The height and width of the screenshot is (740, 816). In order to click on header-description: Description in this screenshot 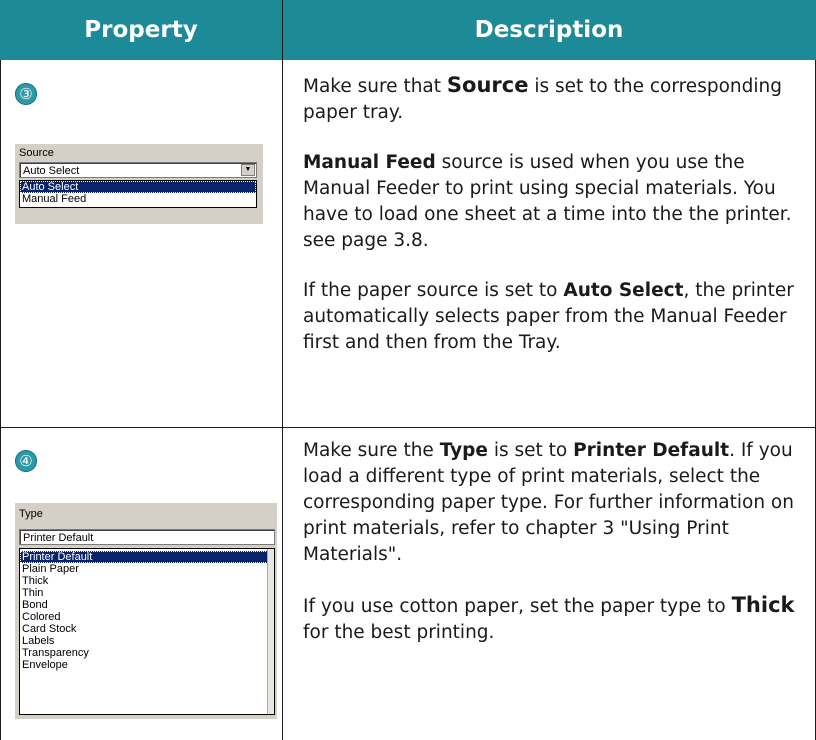, I will do `click(549, 30)`.